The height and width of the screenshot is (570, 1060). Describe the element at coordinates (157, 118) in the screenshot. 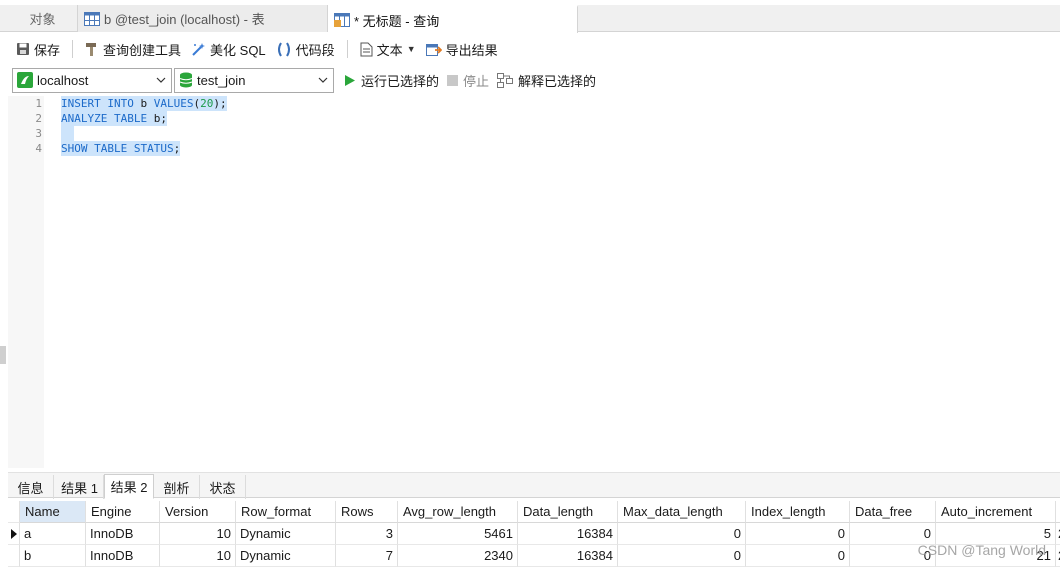

I see `sql-identifier: b;` at that location.